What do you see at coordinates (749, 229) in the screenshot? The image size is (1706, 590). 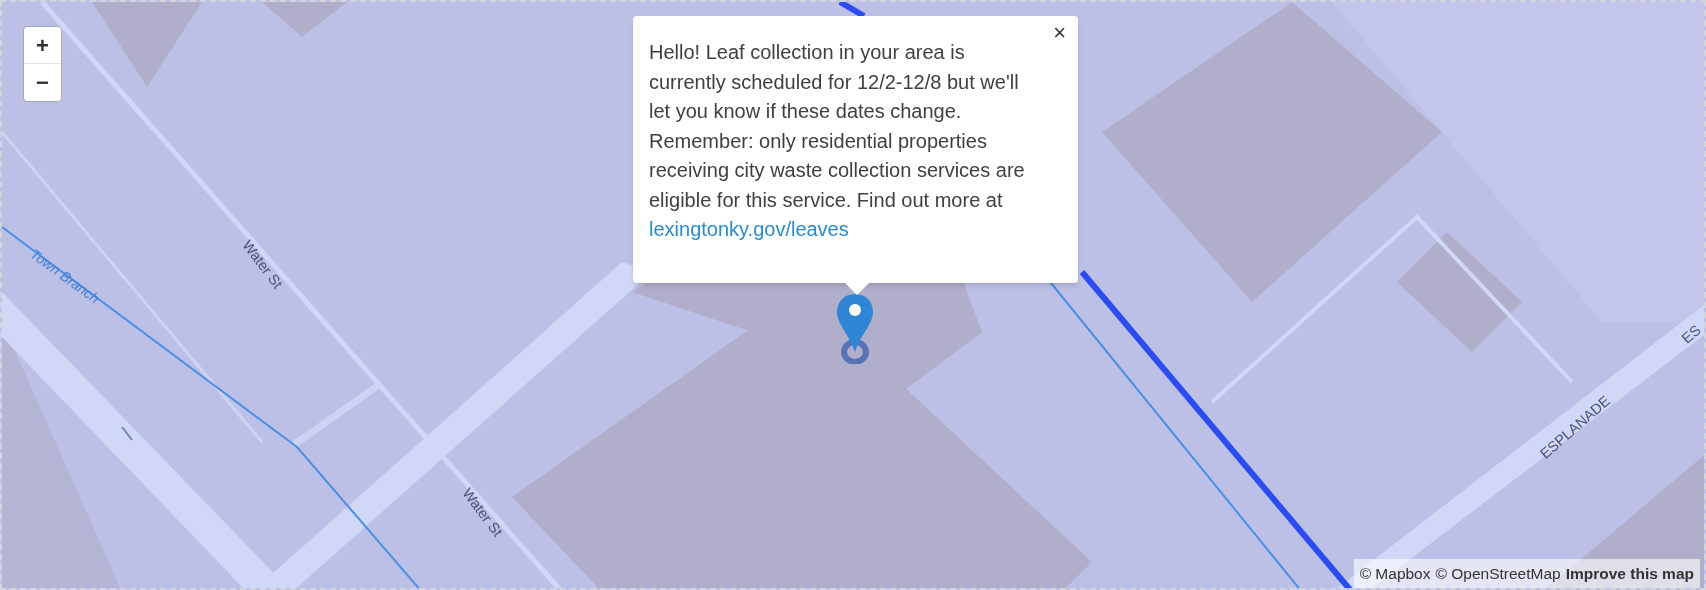 I see `leaves-link: lexingtonky.gov/leaves` at bounding box center [749, 229].